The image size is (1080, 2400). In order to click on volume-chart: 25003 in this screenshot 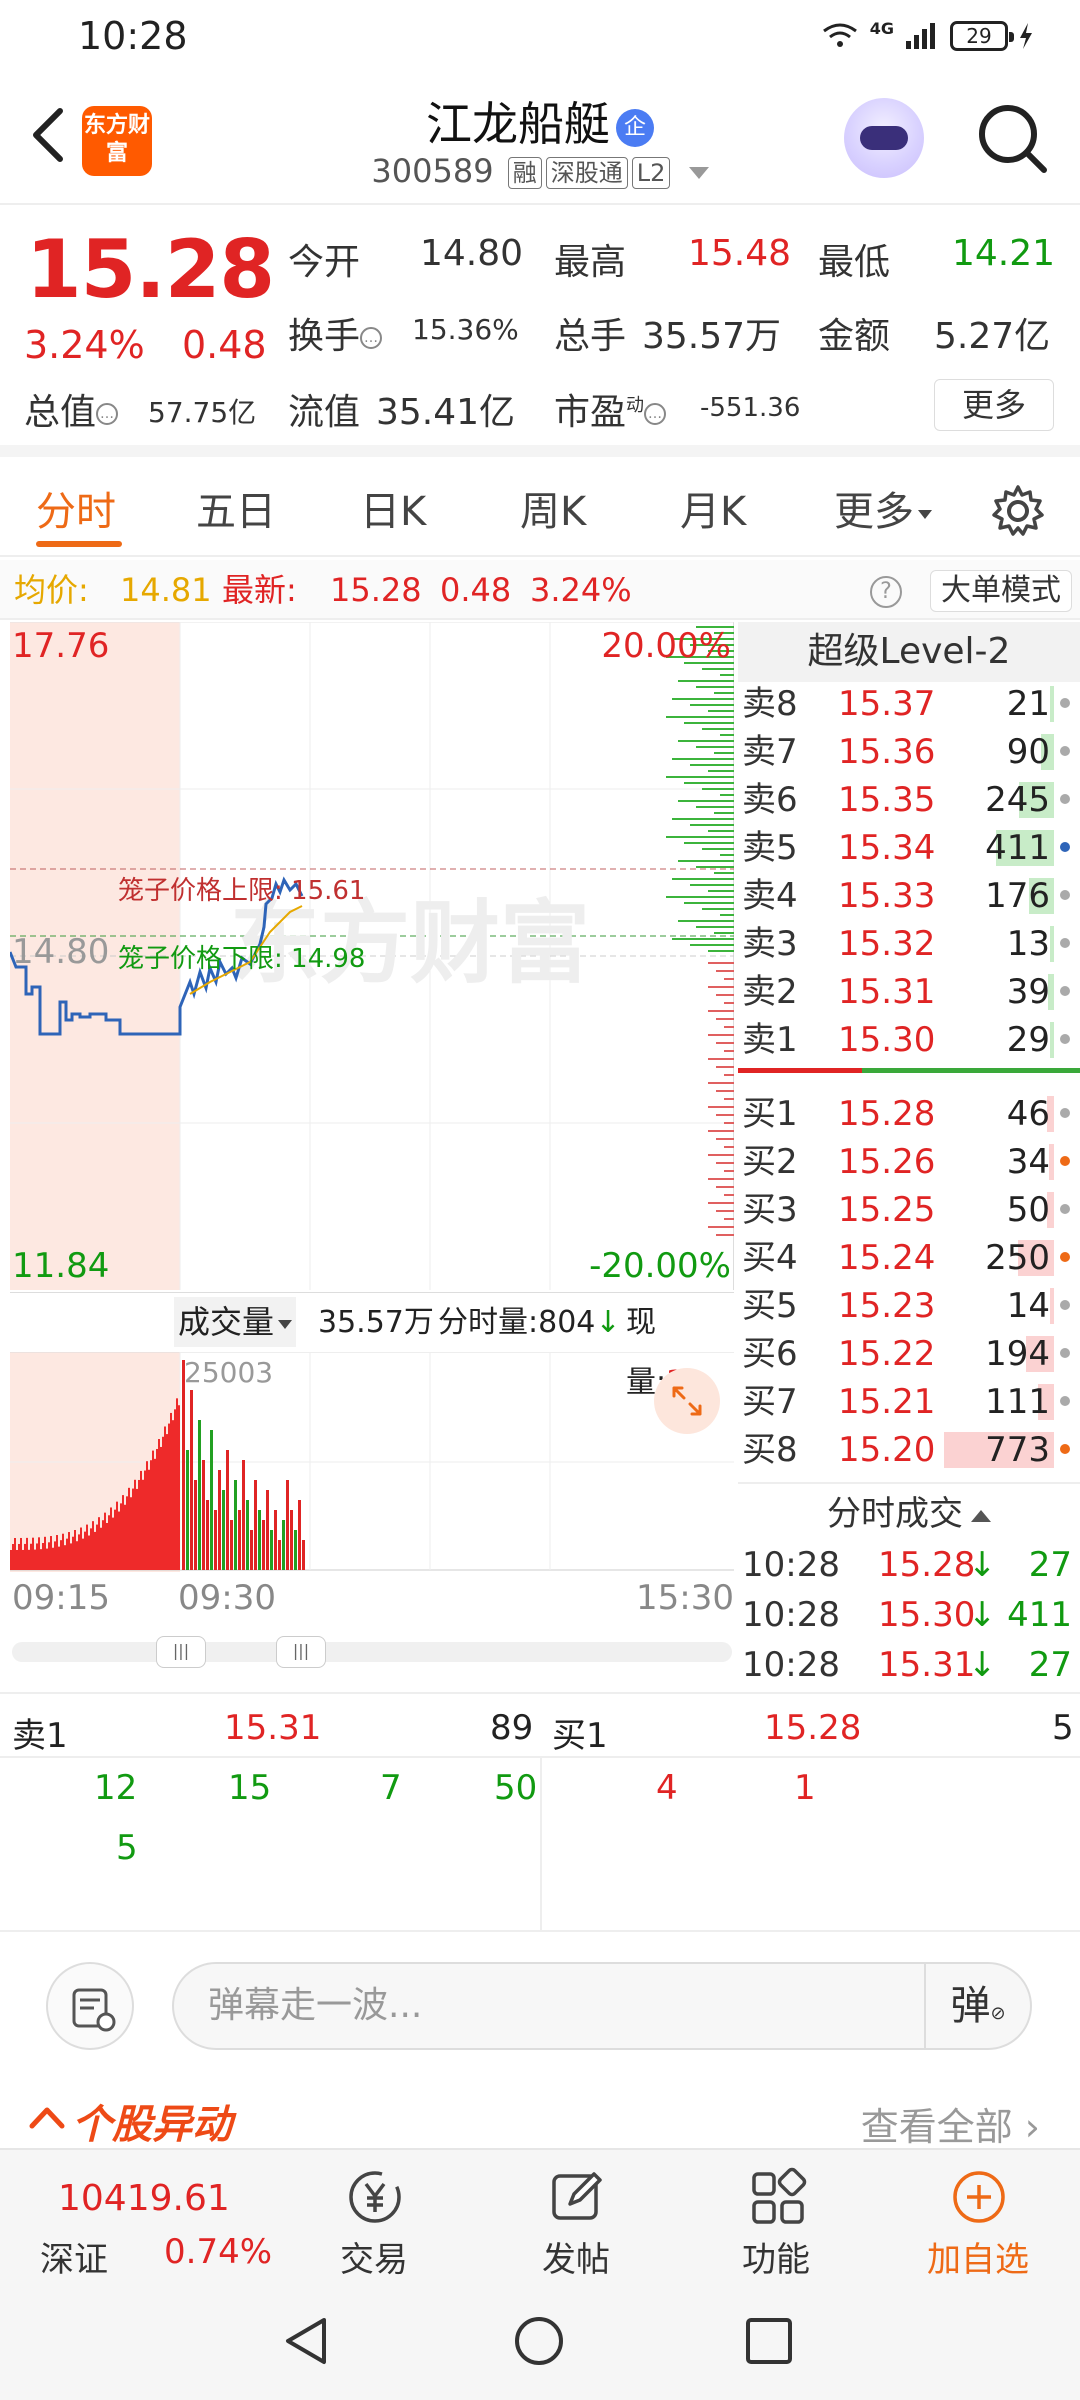, I will do `click(372, 1461)`.